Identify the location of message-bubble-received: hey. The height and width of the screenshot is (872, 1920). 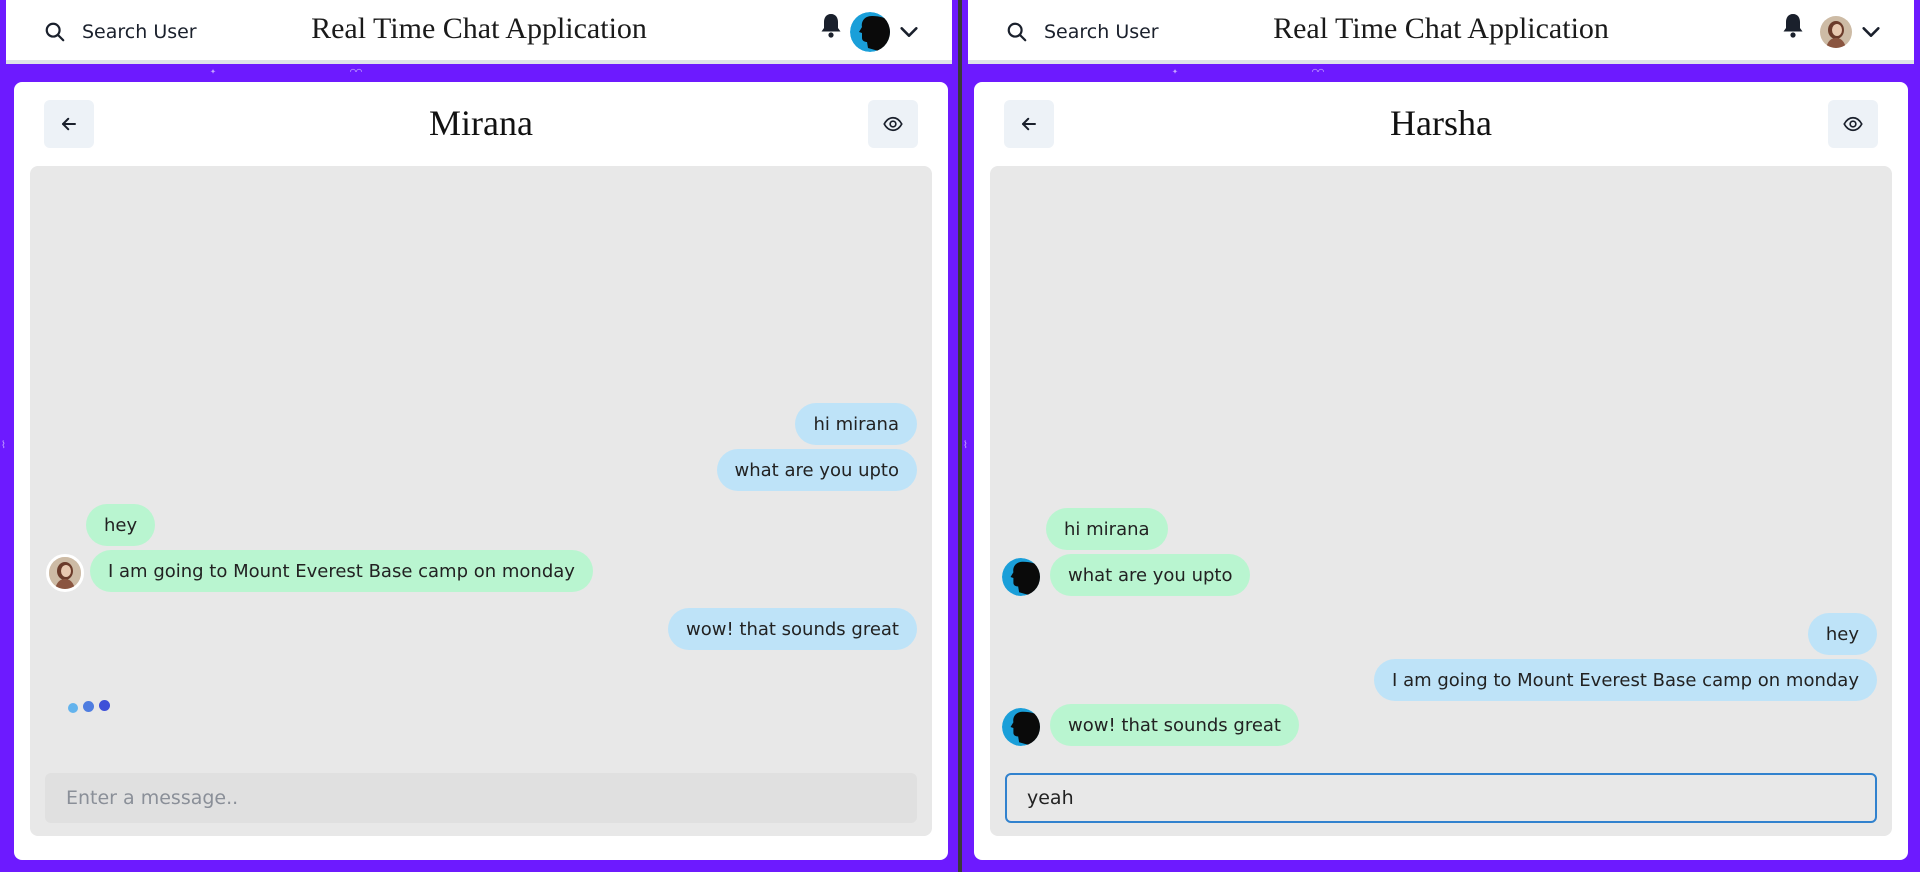
(121, 525).